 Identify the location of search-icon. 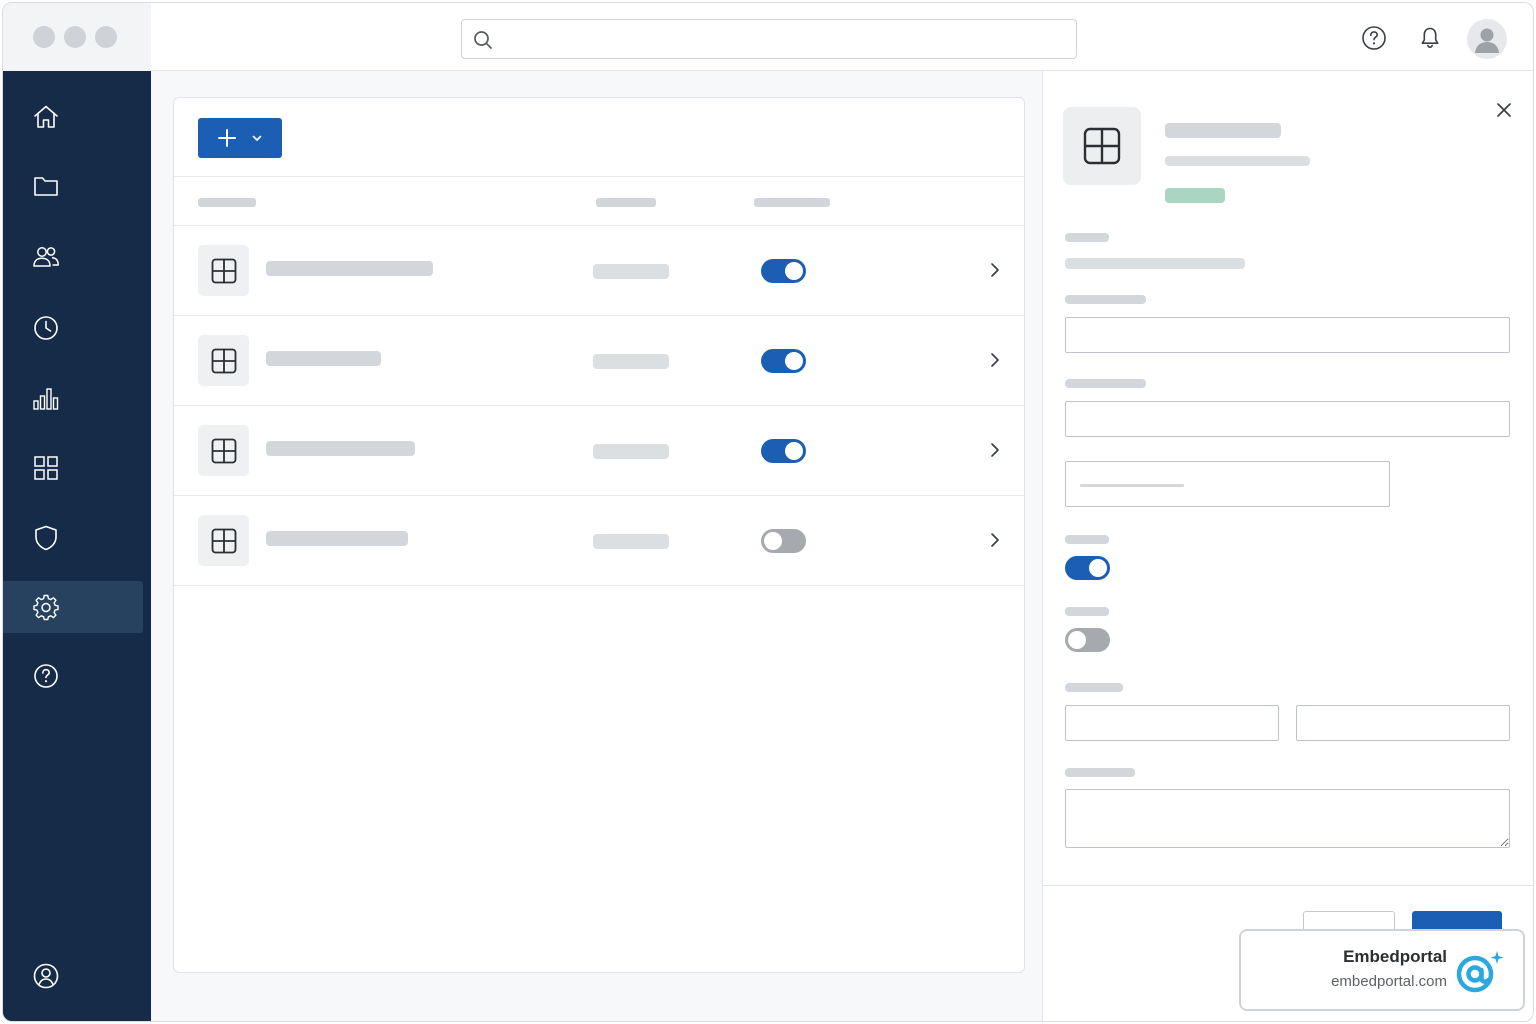
(483, 40).